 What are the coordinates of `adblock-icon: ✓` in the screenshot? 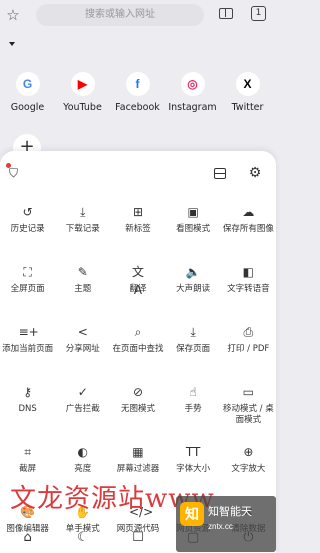 It's located at (82, 392).